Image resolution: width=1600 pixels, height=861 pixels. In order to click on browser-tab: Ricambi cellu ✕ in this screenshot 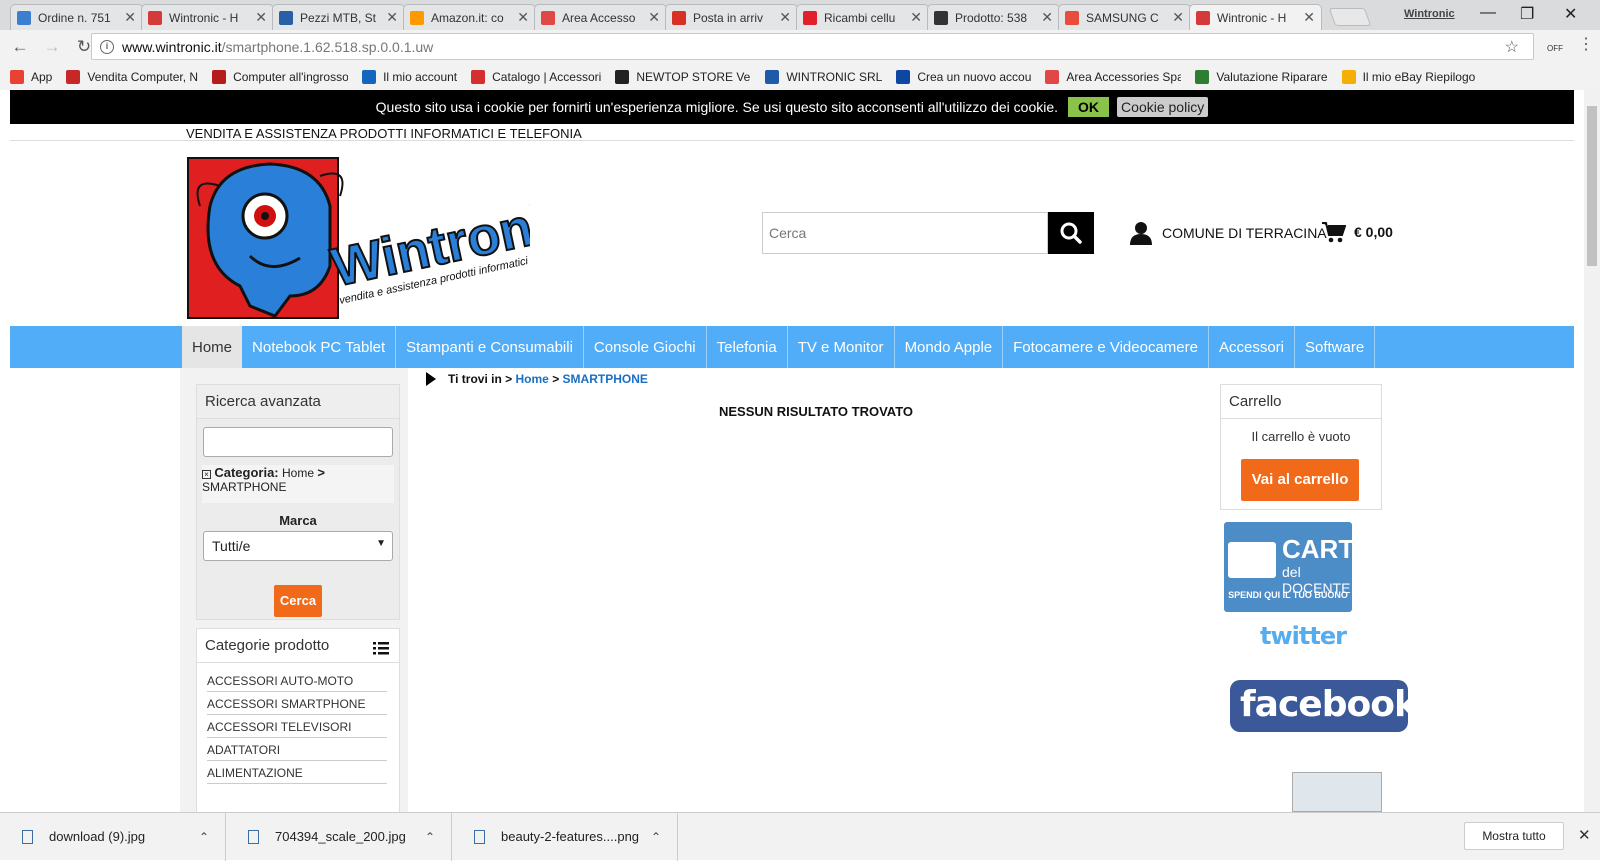, I will do `click(862, 17)`.